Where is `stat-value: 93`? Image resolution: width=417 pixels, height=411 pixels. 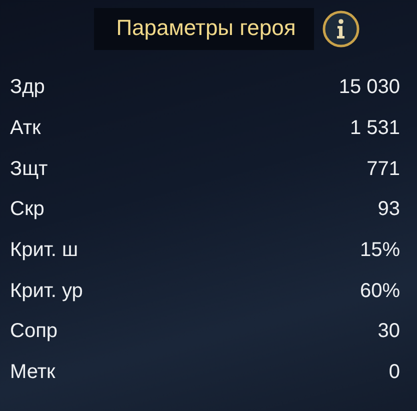 stat-value: 93 is located at coordinates (389, 209).